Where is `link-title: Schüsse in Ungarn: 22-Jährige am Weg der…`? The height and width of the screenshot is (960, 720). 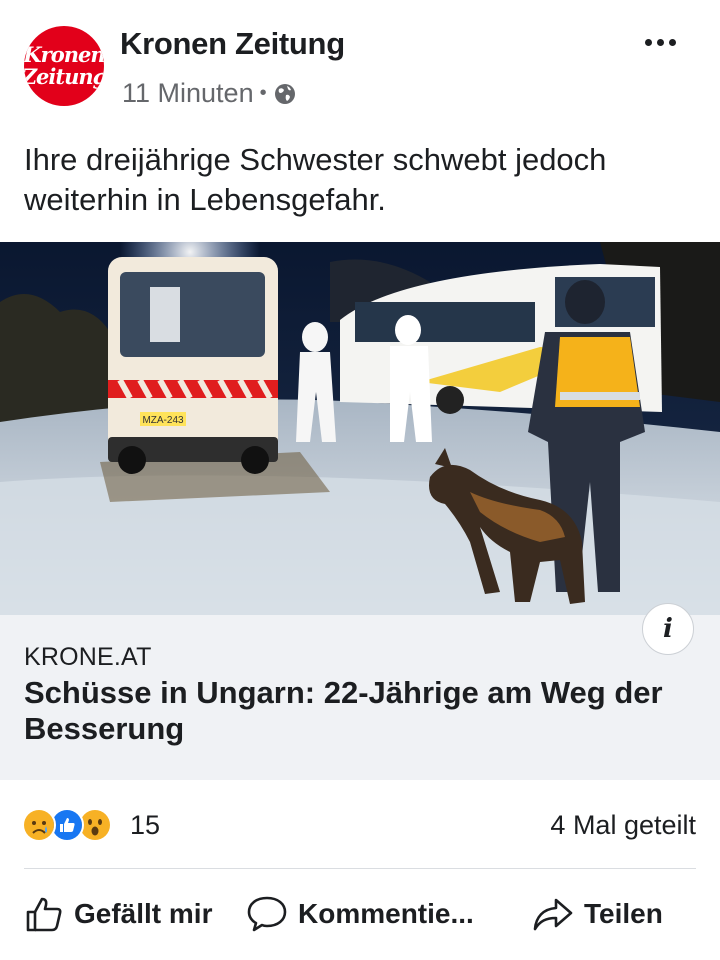 link-title: Schüsse in Ungarn: 22-Jährige am Weg der… is located at coordinates (364, 711).